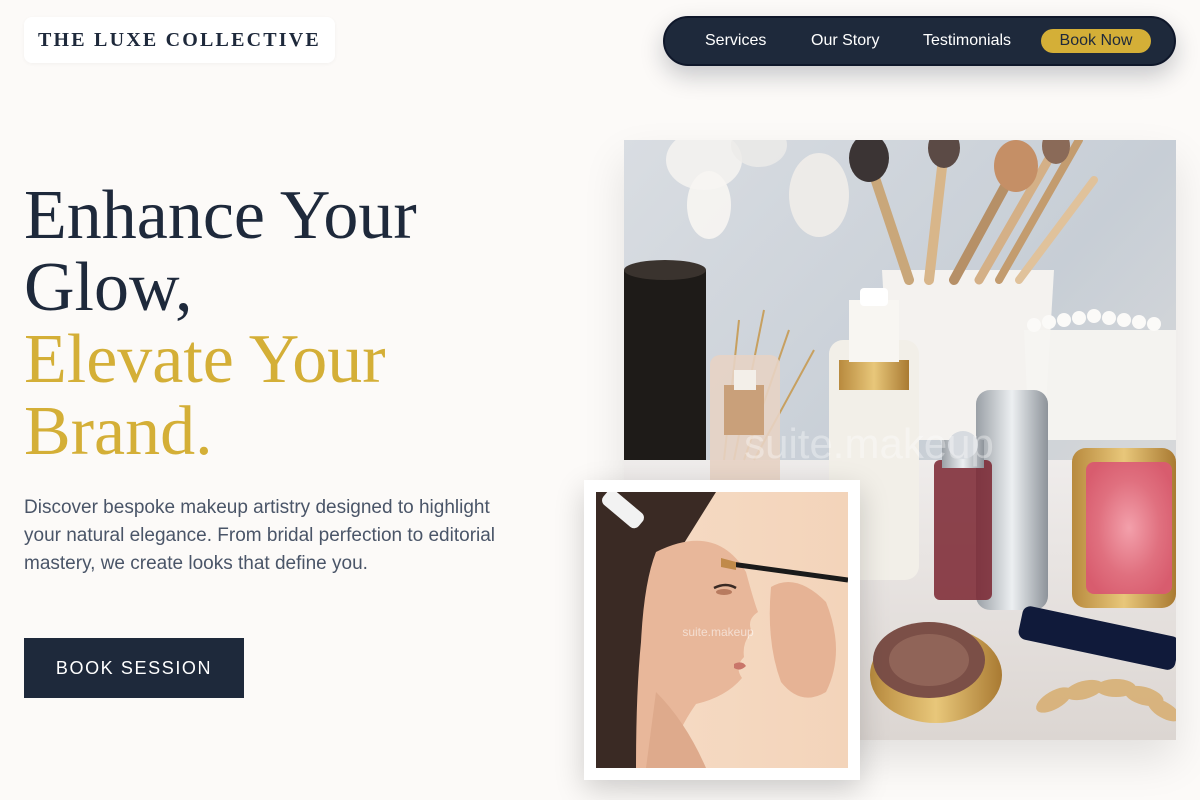 This screenshot has width=1200, height=800. I want to click on brand-name: THE LUXE COLLECTIVE, so click(179, 39).